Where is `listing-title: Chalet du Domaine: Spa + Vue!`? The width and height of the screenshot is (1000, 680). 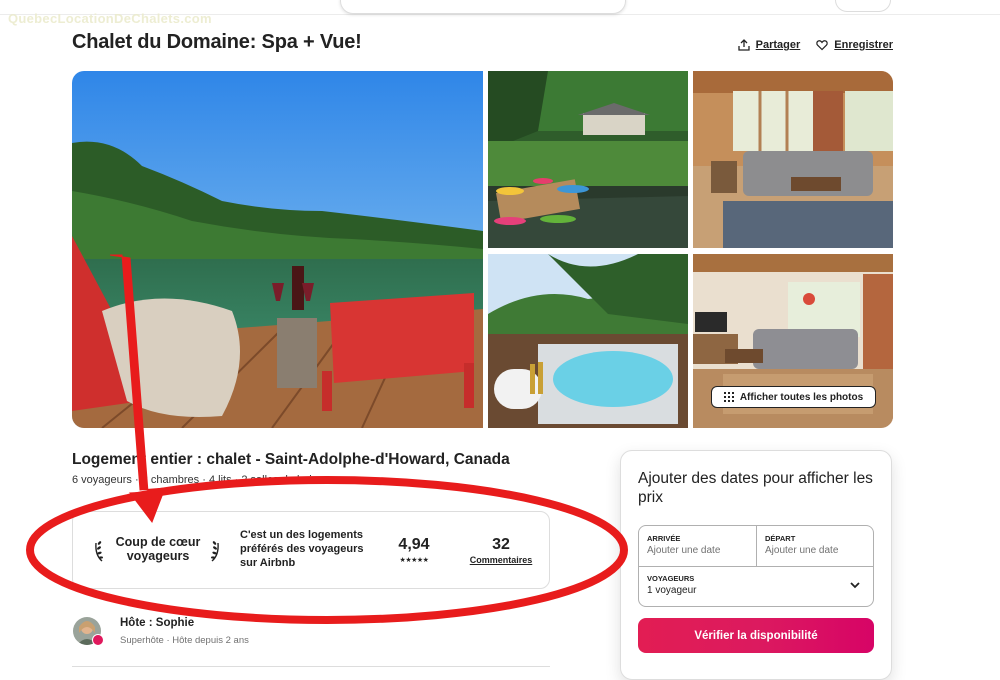
listing-title: Chalet du Domaine: Spa + Vue! is located at coordinates (217, 42).